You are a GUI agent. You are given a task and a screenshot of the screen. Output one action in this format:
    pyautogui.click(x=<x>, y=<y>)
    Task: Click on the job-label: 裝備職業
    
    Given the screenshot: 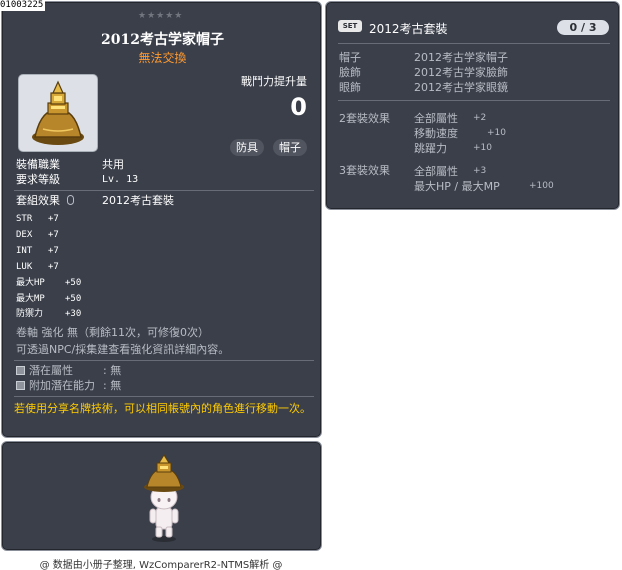 What is the action you would take?
    pyautogui.click(x=38, y=164)
    